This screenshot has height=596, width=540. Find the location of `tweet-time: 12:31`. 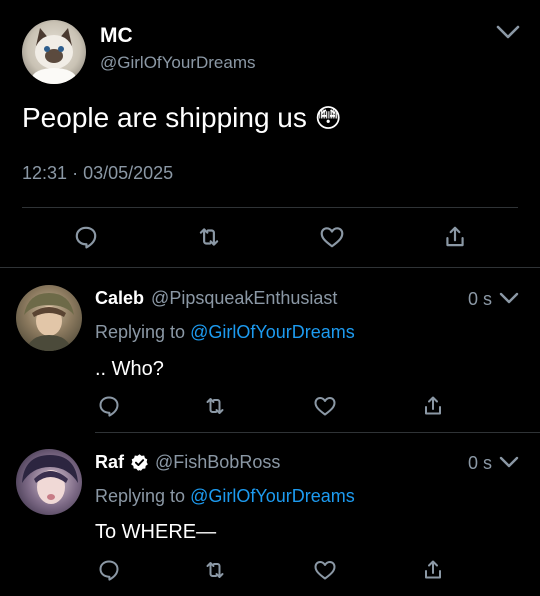

tweet-time: 12:31 is located at coordinates (45, 173).